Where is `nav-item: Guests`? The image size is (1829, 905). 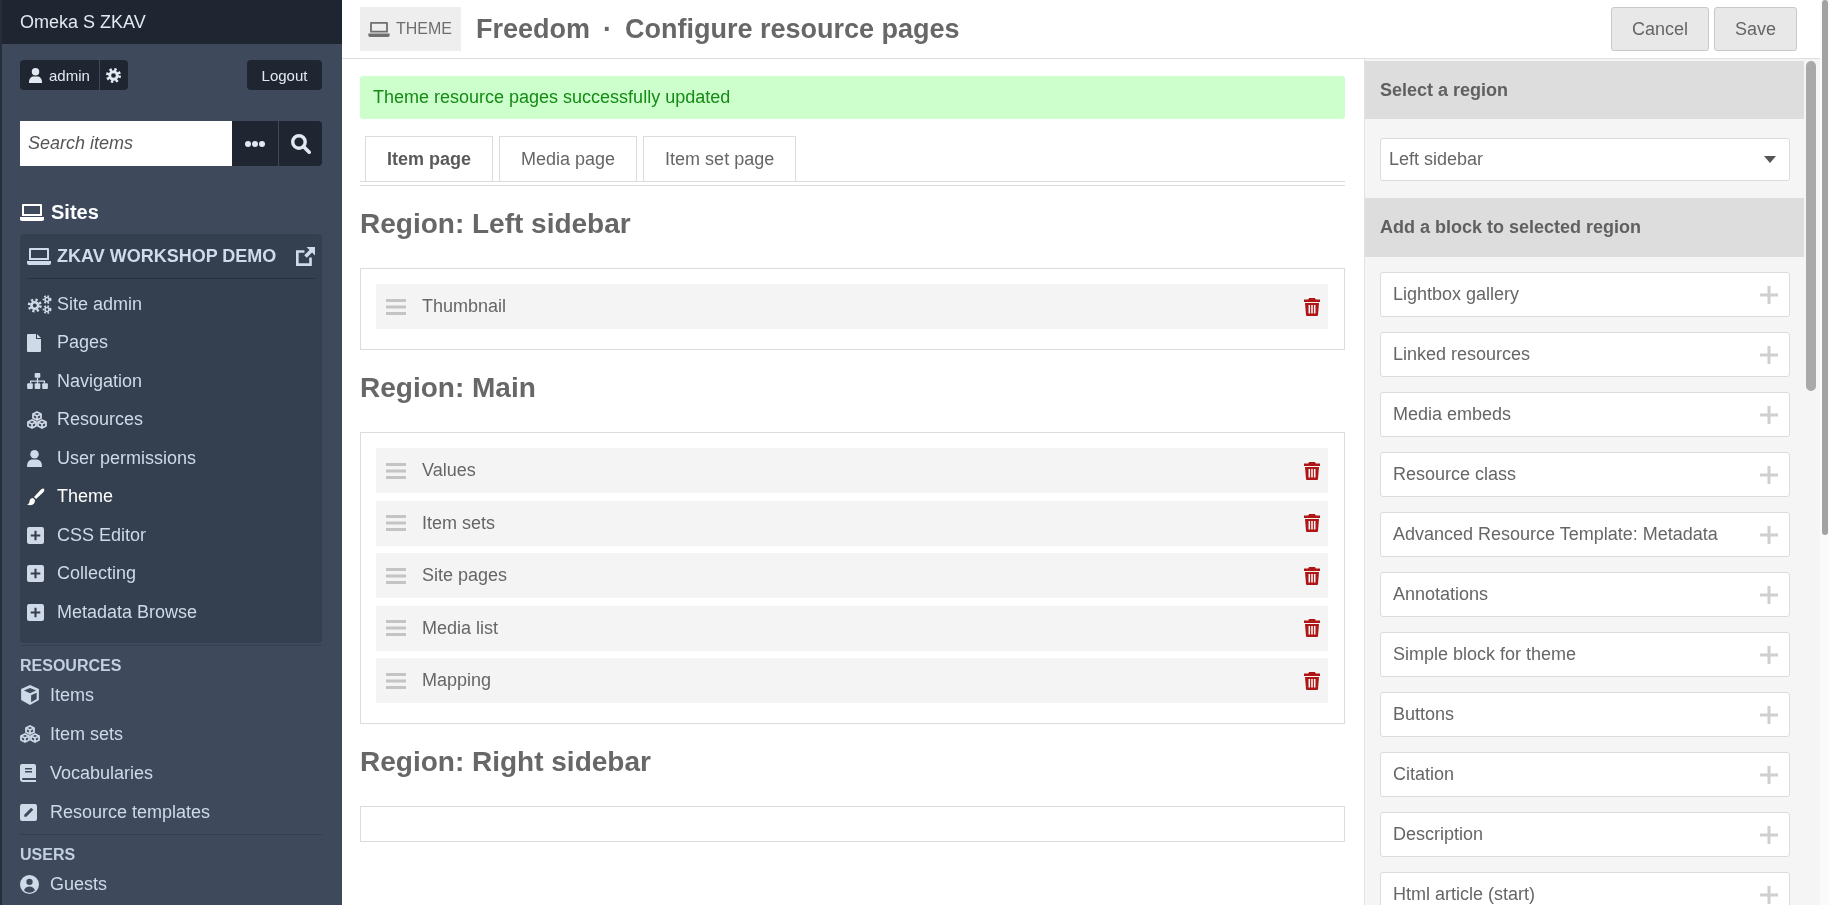 nav-item: Guests is located at coordinates (64, 884).